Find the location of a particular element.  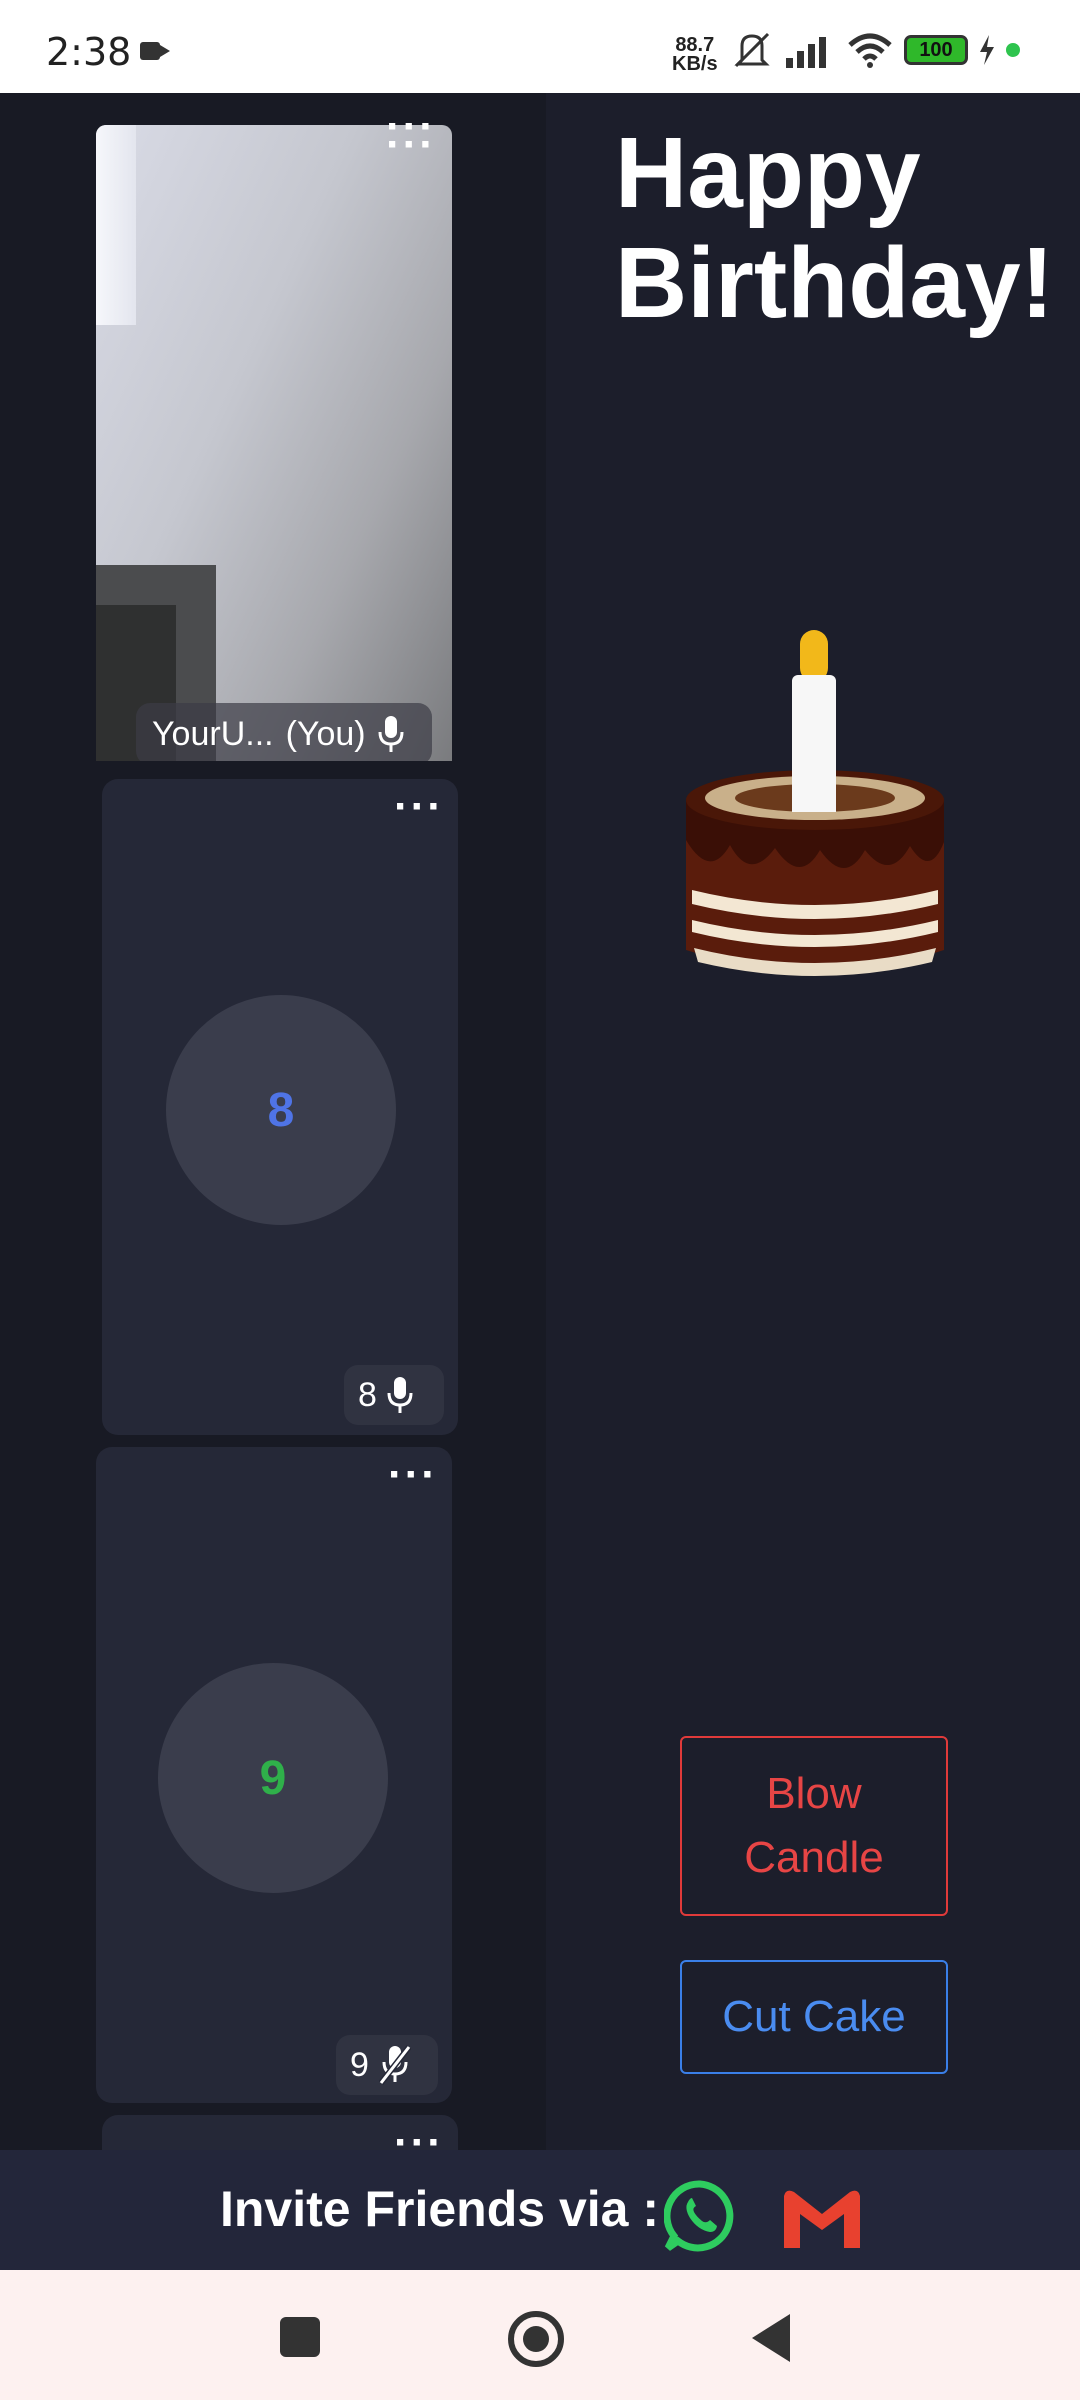

battery-icon: 100 is located at coordinates (936, 50).